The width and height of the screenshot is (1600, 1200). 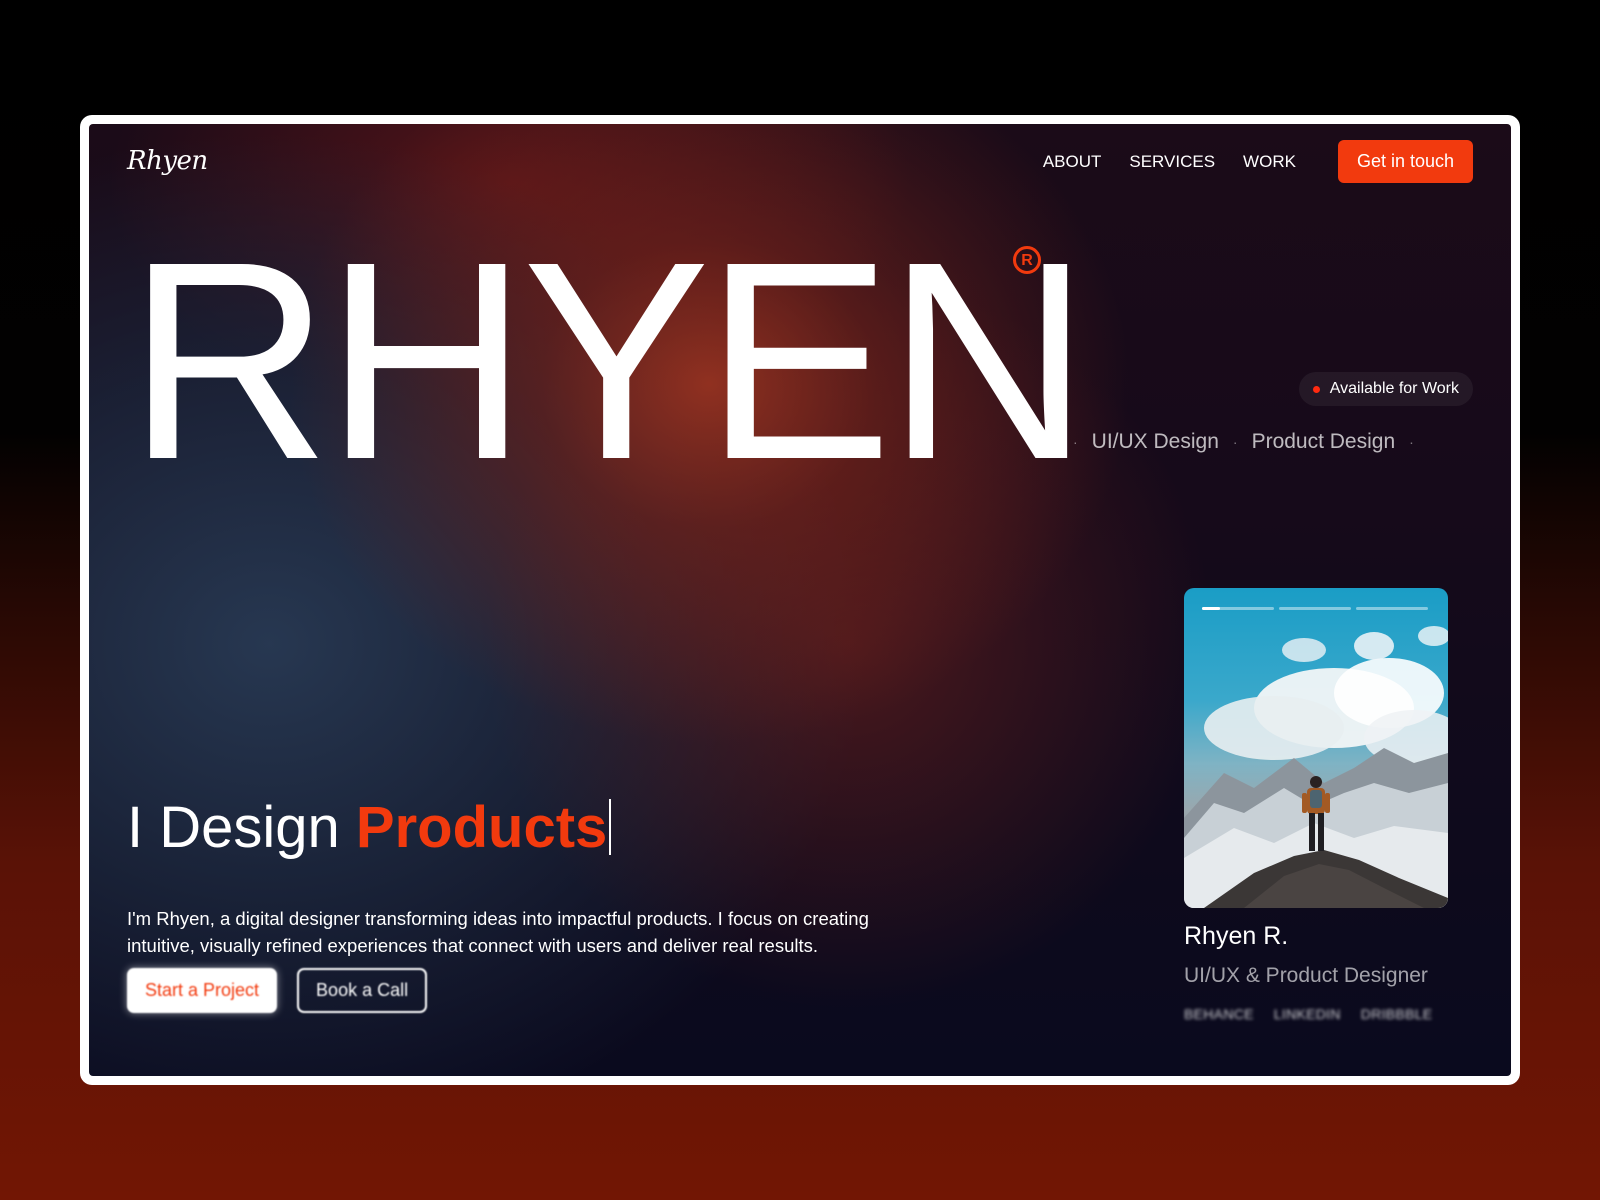 What do you see at coordinates (1397, 1014) in the screenshot?
I see `dribbble-link: DRIBBBLE` at bounding box center [1397, 1014].